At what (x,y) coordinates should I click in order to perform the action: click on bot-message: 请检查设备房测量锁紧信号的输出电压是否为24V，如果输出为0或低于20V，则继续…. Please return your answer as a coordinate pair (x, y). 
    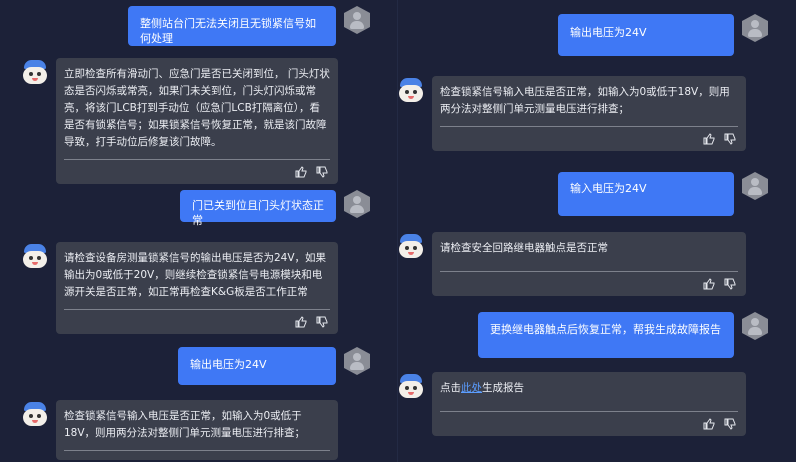
    Looking at the image, I should click on (180, 288).